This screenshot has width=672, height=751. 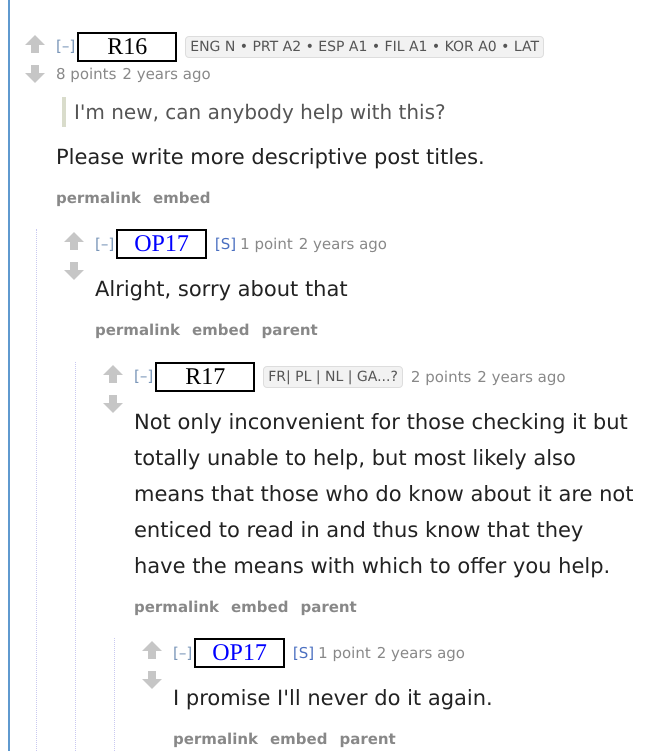 What do you see at coordinates (364, 47) in the screenshot?
I see `user-flair: ENG N • PRT A2 • ESP A1 • FIL A1 • KOR A0 • LAT` at bounding box center [364, 47].